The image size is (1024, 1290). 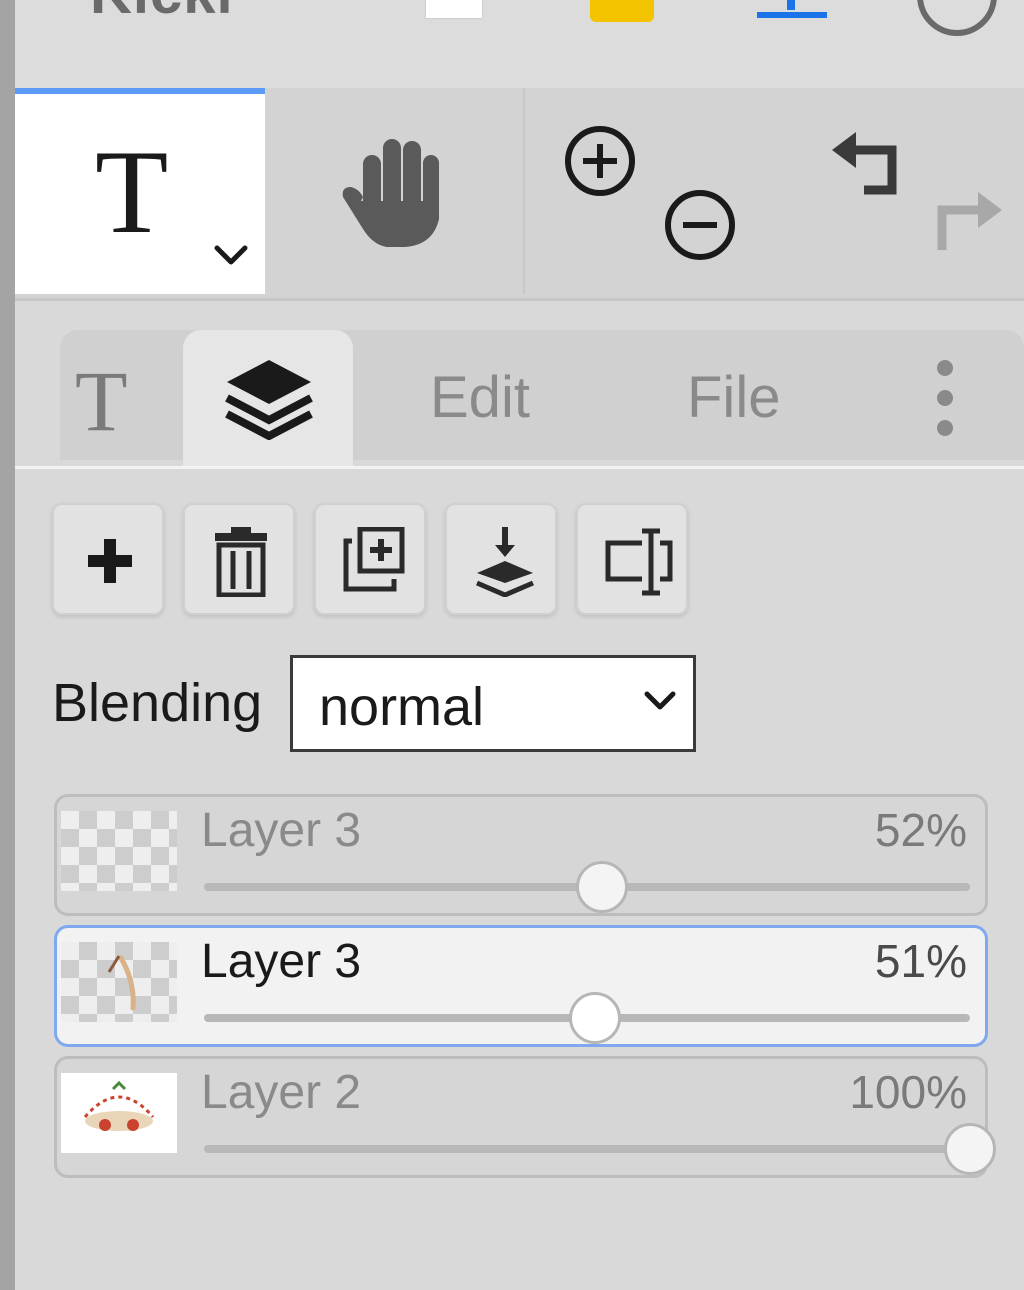 I want to click on tab-file: File, so click(x=733, y=397).